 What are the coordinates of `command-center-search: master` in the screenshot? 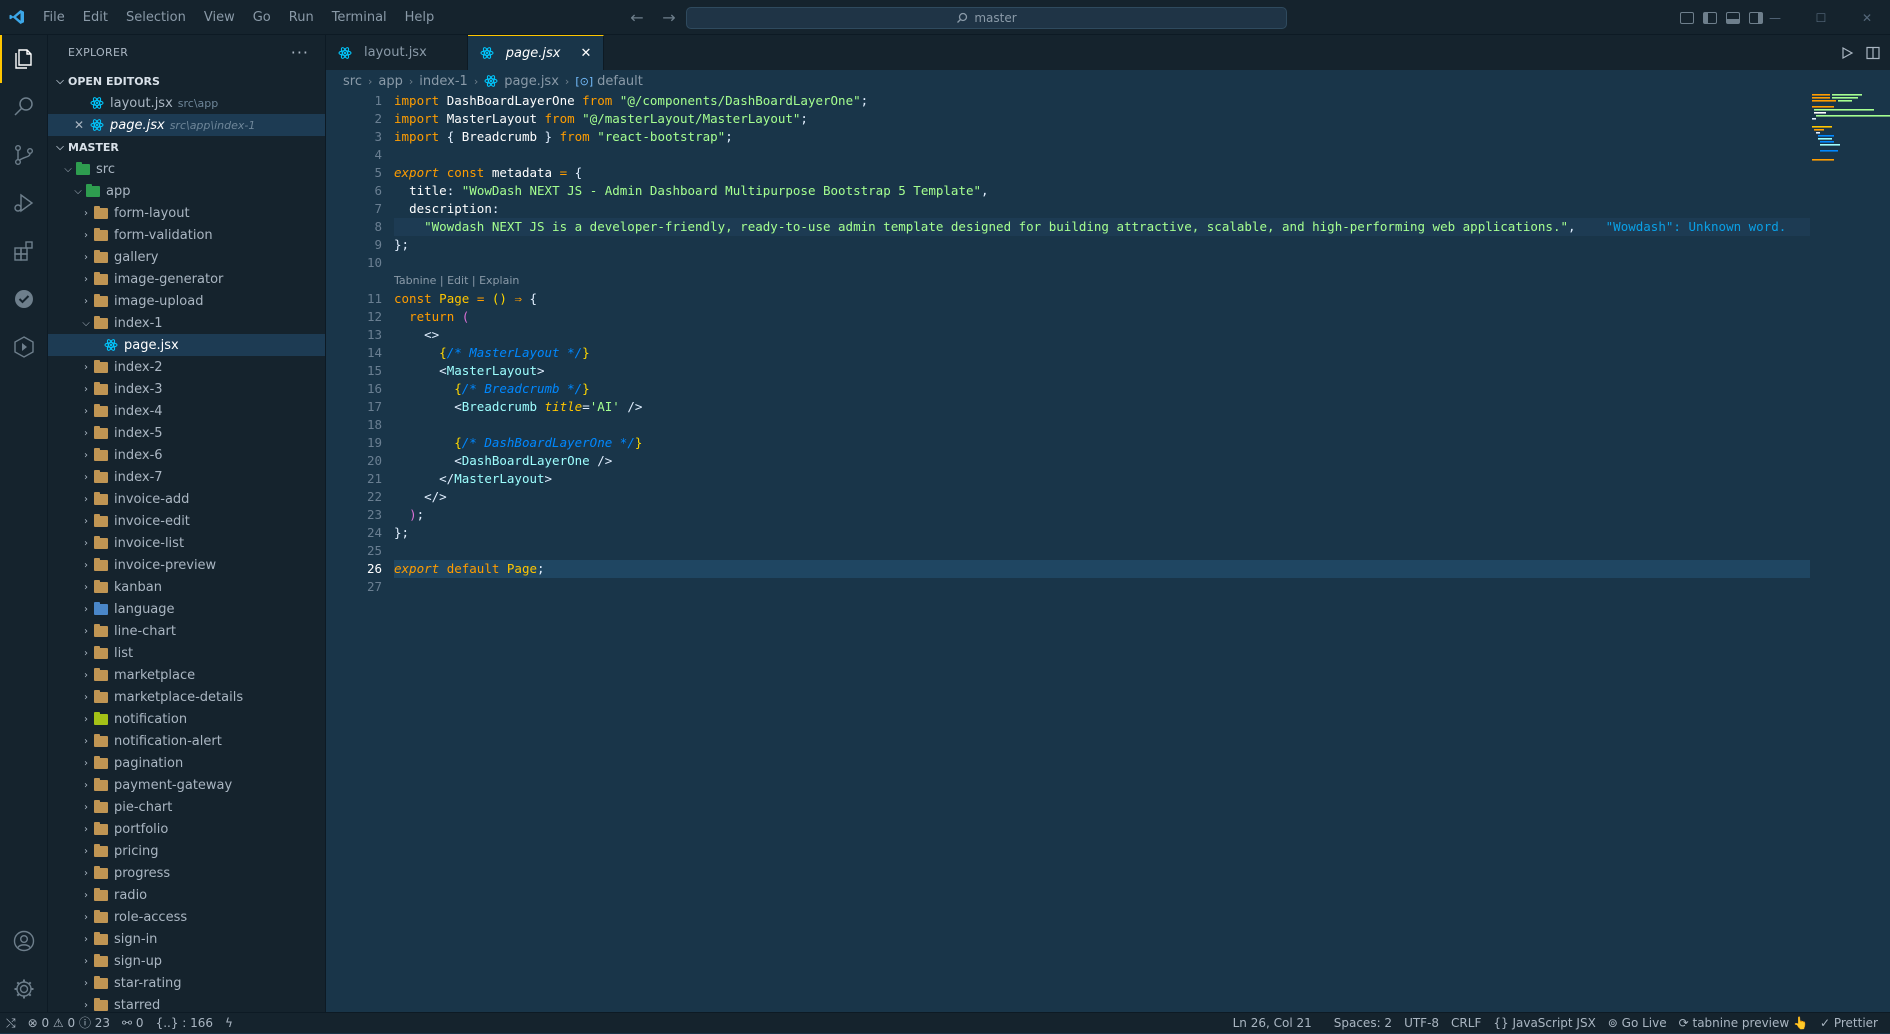 It's located at (986, 18).